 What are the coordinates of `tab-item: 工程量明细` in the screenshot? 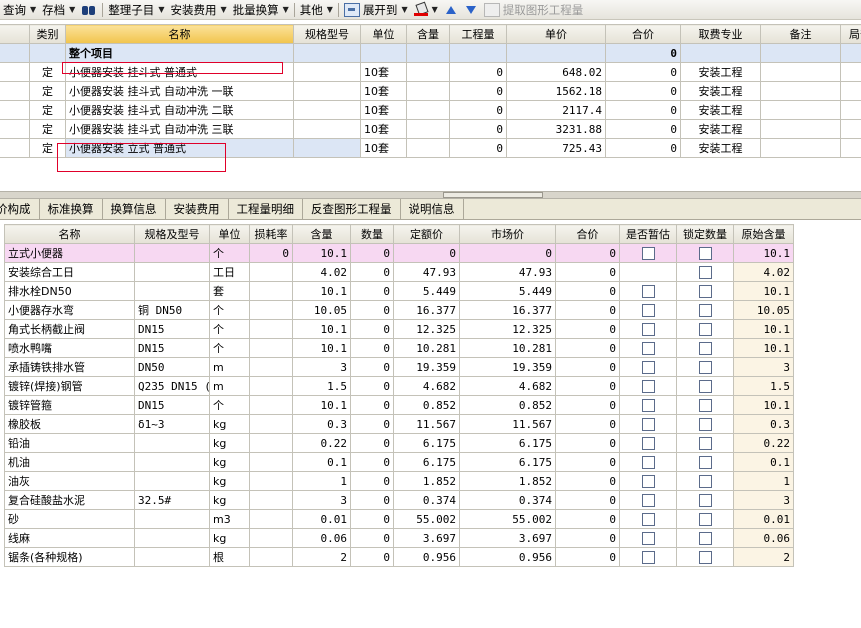 It's located at (266, 209).